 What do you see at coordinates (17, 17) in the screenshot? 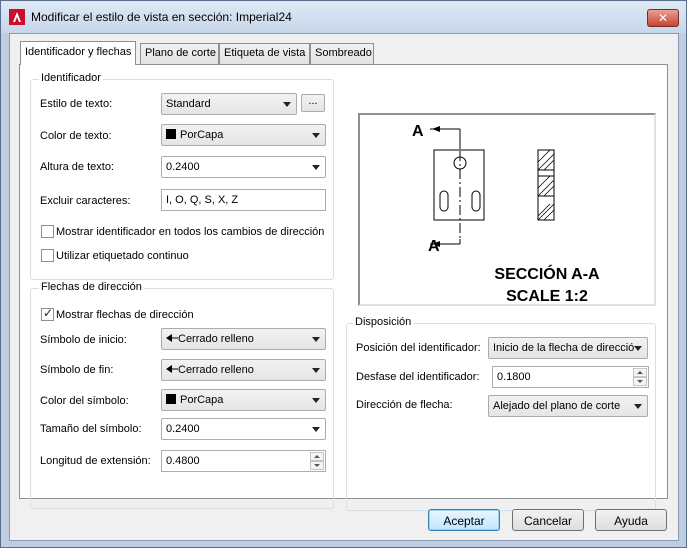
I see `autocad-app-icon` at bounding box center [17, 17].